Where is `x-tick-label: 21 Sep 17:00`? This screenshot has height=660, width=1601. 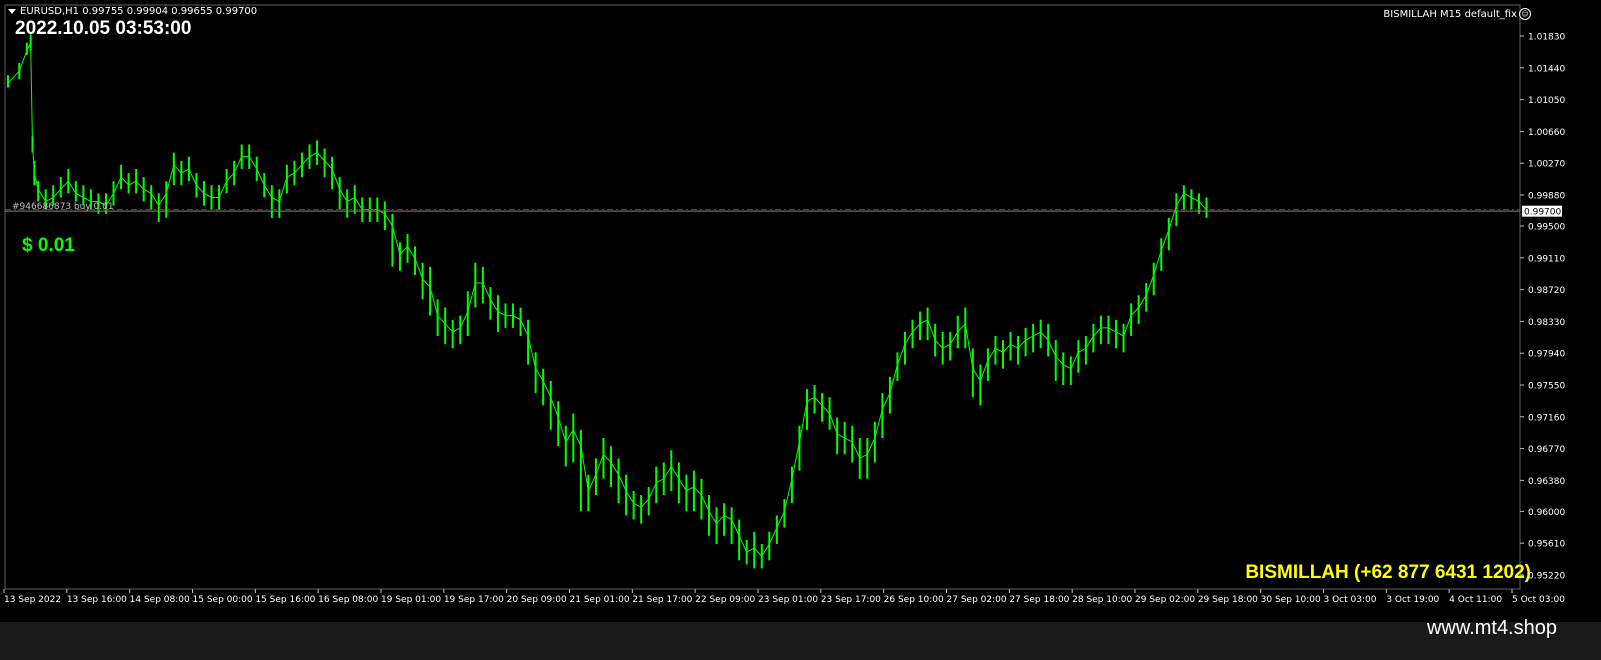 x-tick-label: 21 Sep 17:00 is located at coordinates (662, 600).